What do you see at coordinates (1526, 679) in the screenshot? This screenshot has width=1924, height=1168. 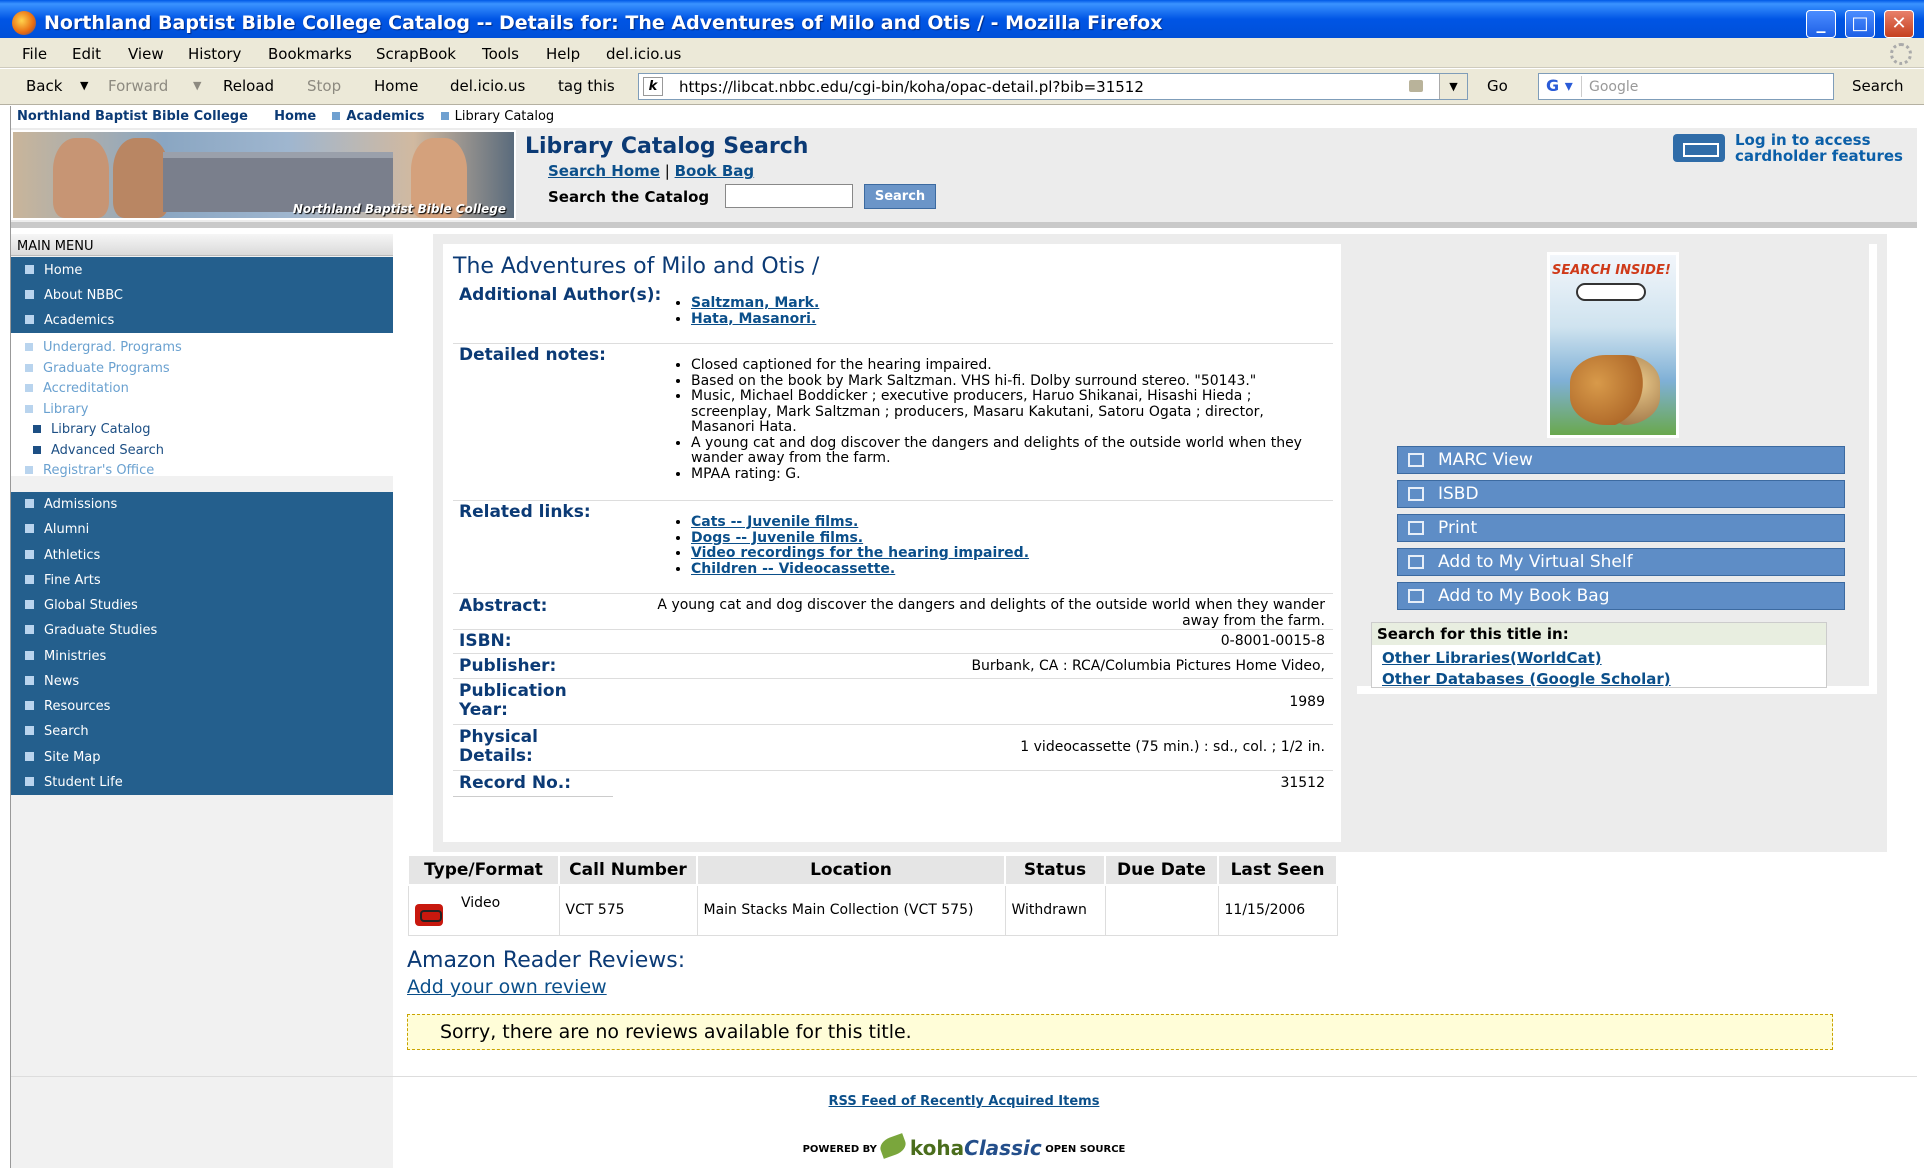 I see `google-scholar-link: Other Databases (Google Scholar)` at bounding box center [1526, 679].